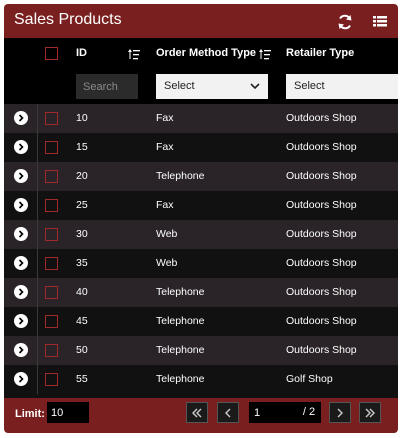 The height and width of the screenshot is (438, 402). I want to click on cell-id: 15, so click(82, 147).